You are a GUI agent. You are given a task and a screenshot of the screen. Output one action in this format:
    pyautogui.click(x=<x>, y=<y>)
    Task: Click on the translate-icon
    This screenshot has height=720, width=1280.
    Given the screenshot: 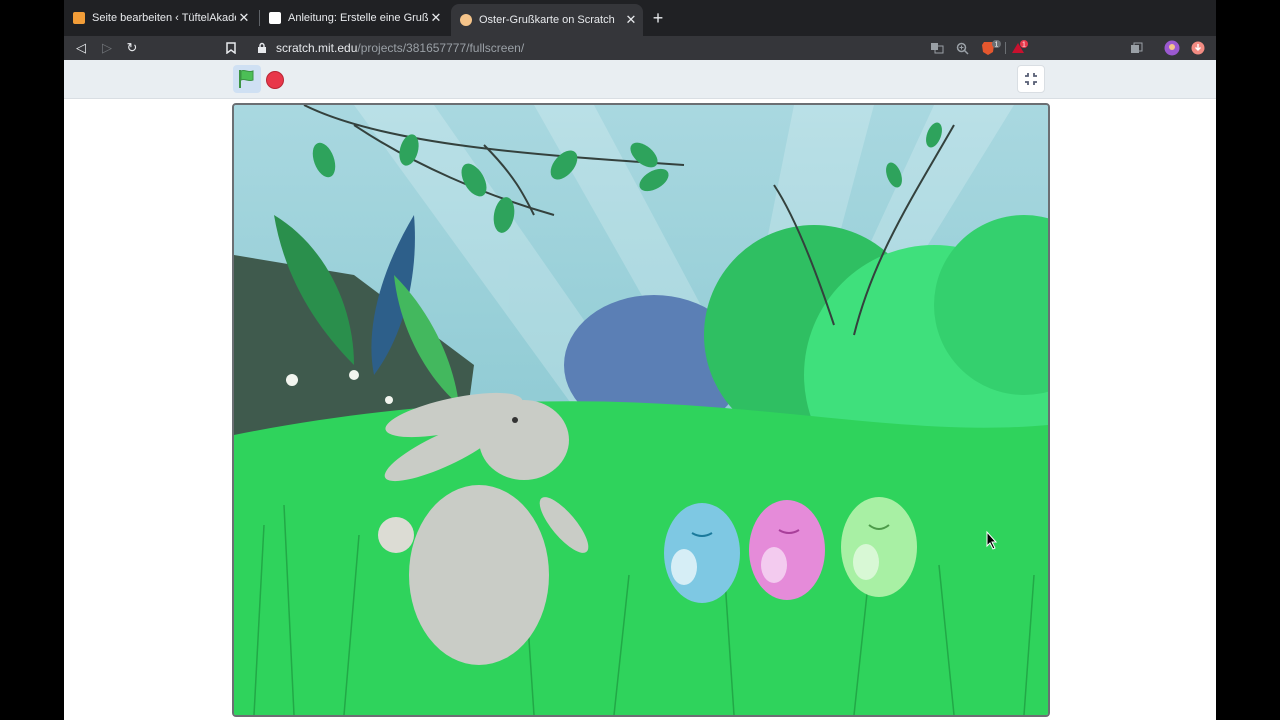 What is the action you would take?
    pyautogui.click(x=937, y=48)
    